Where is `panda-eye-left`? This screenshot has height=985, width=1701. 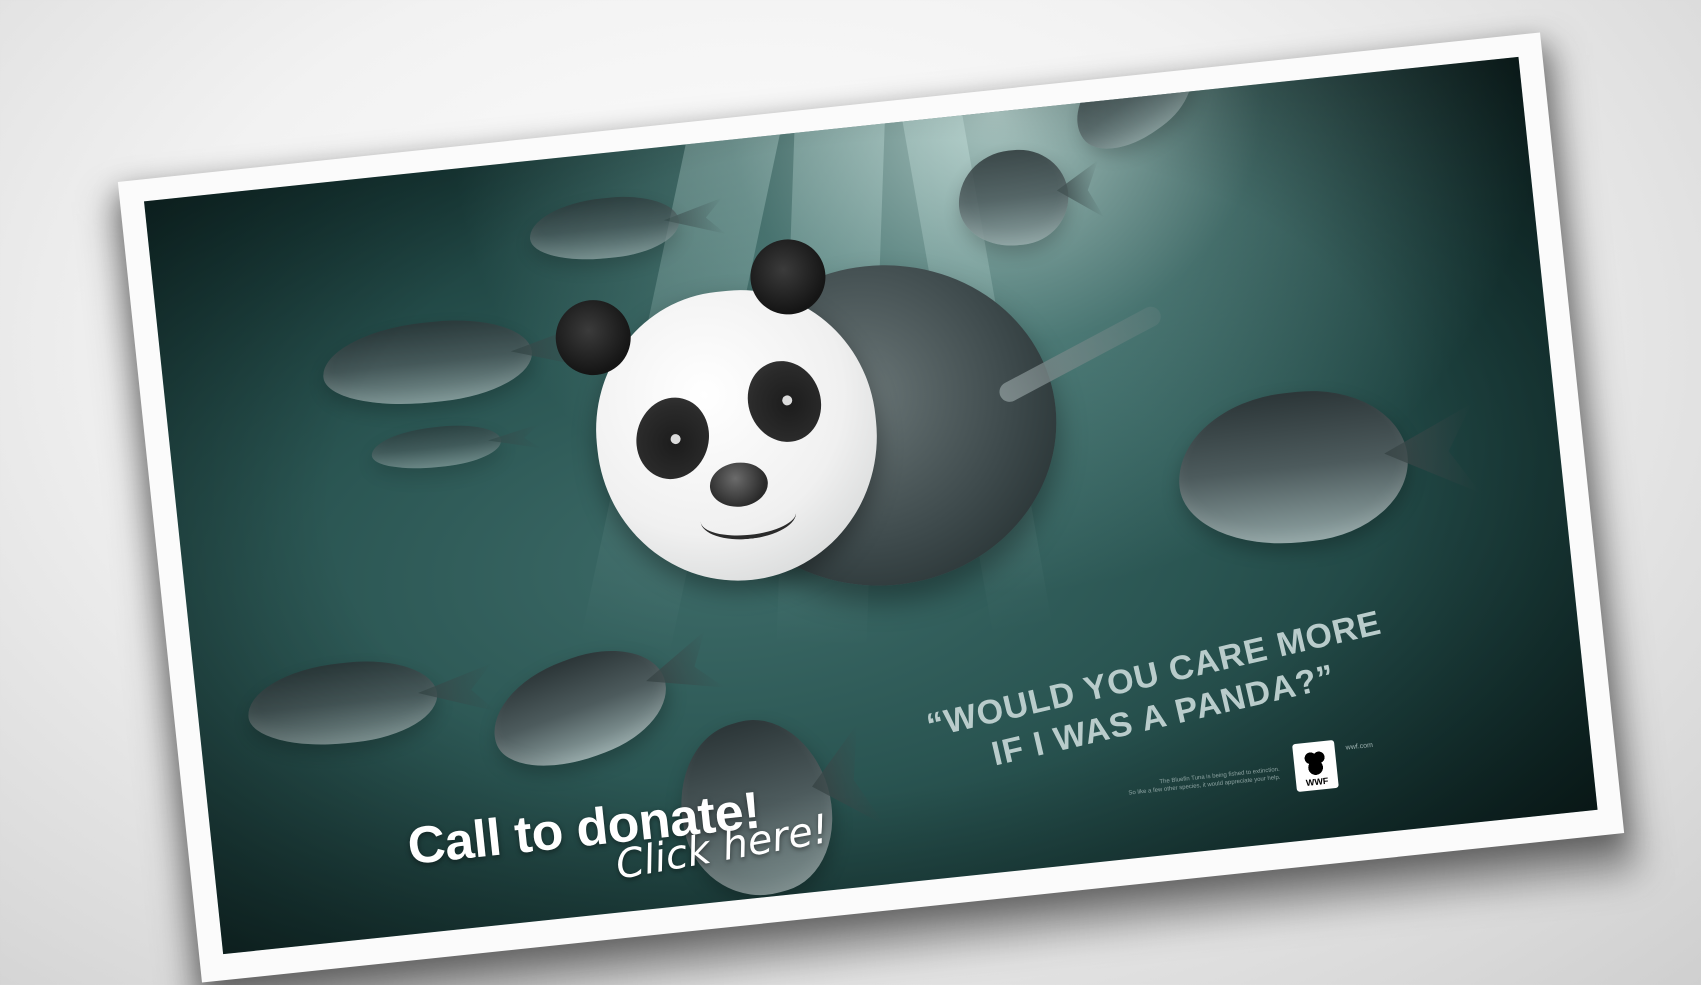 panda-eye-left is located at coordinates (672, 438).